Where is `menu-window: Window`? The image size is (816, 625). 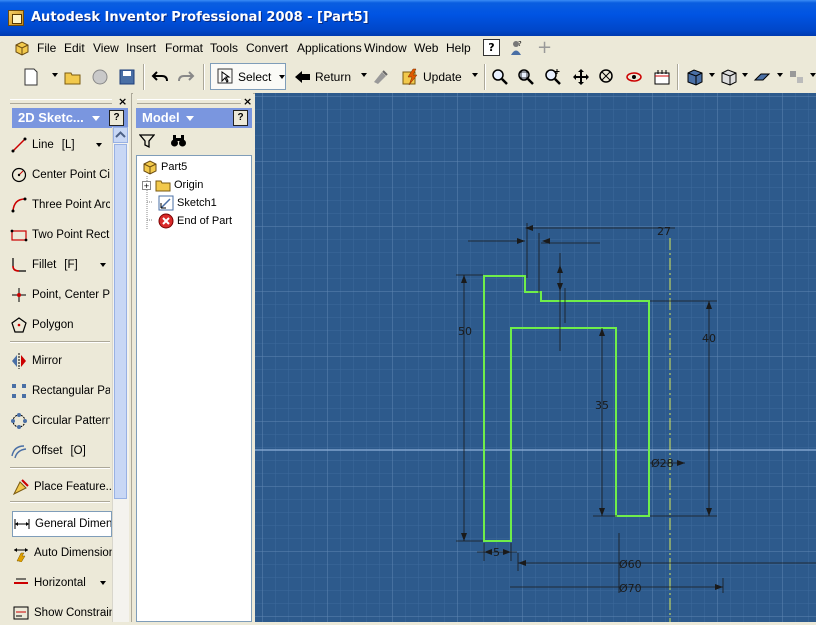 menu-window: Window is located at coordinates (385, 48).